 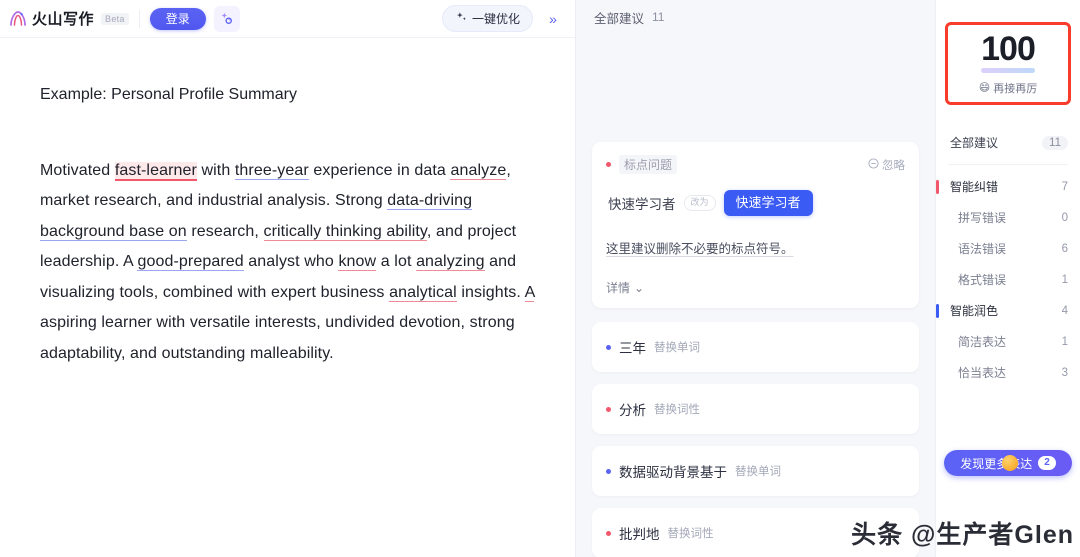 I want to click on details-toggle: 详情 ⌄, so click(x=755, y=287).